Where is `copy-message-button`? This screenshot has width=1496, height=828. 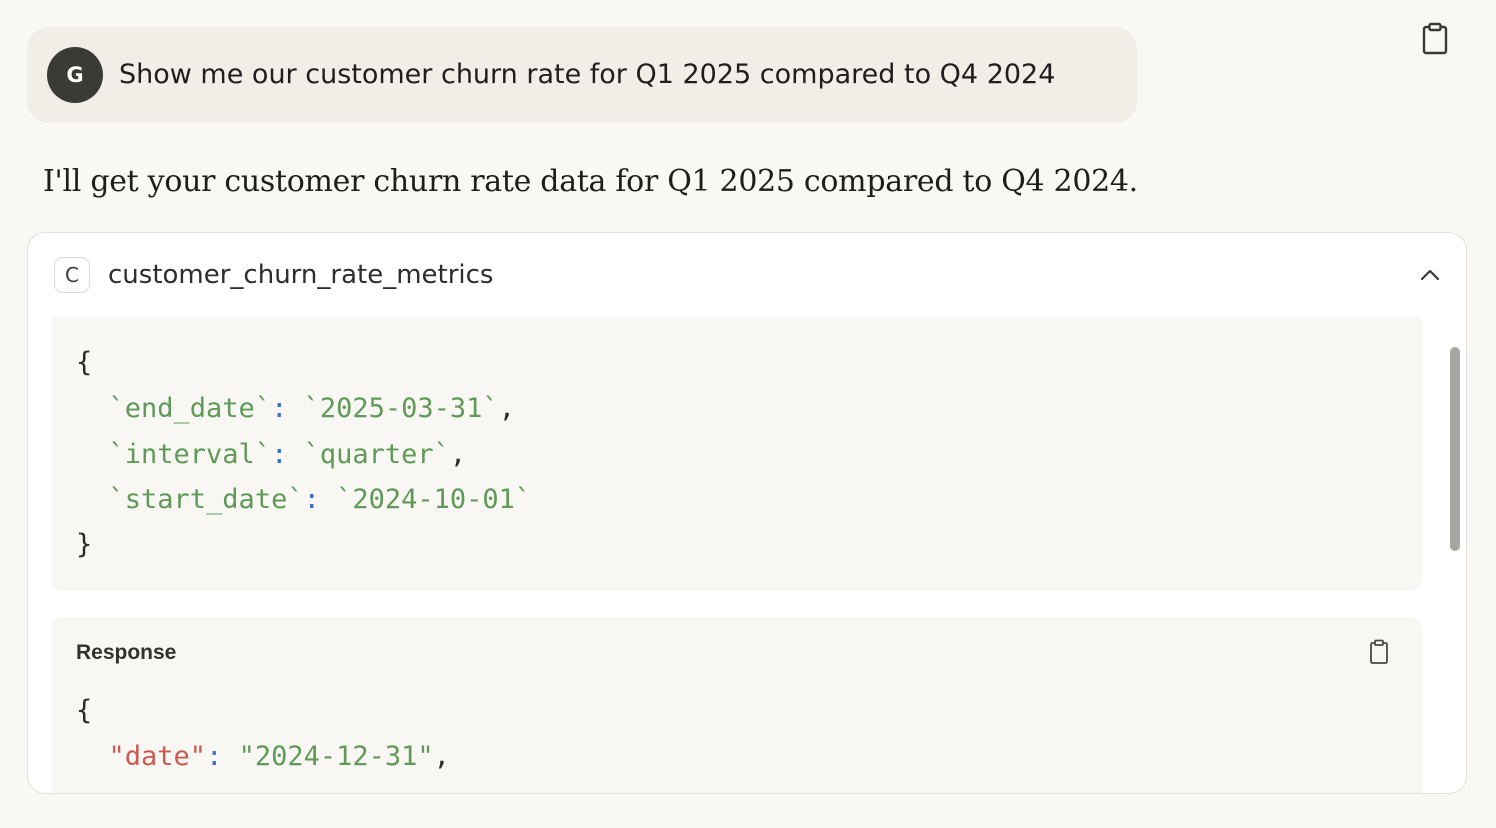 copy-message-button is located at coordinates (1435, 39).